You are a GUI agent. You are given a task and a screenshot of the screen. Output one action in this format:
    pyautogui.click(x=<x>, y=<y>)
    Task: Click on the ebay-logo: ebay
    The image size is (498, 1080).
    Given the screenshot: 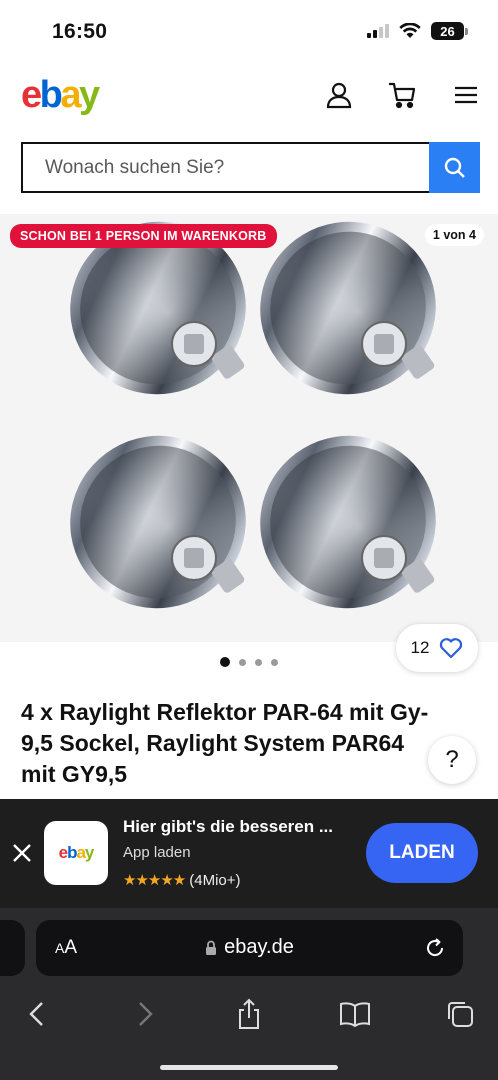 What is the action you would take?
    pyautogui.click(x=60, y=95)
    